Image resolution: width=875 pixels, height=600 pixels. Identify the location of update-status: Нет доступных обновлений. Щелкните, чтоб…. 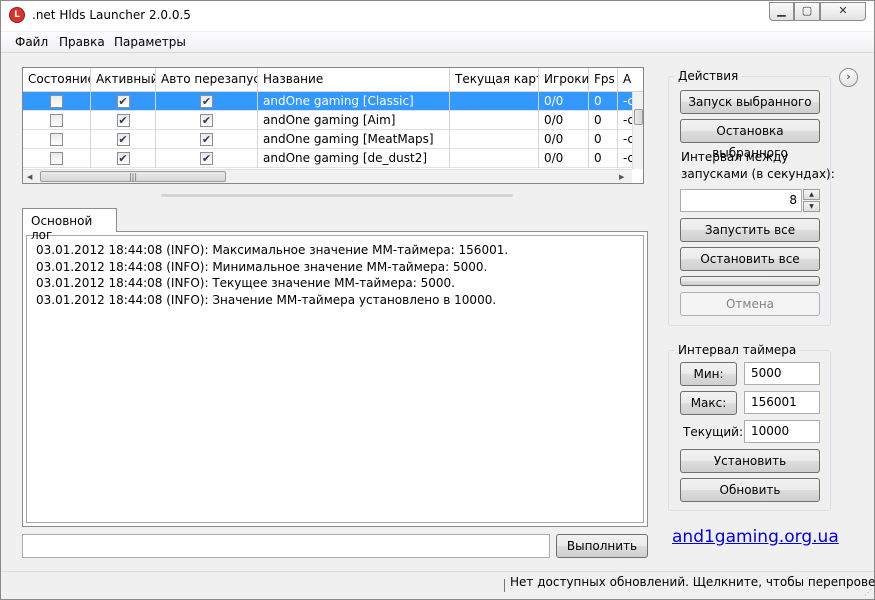
(692, 582).